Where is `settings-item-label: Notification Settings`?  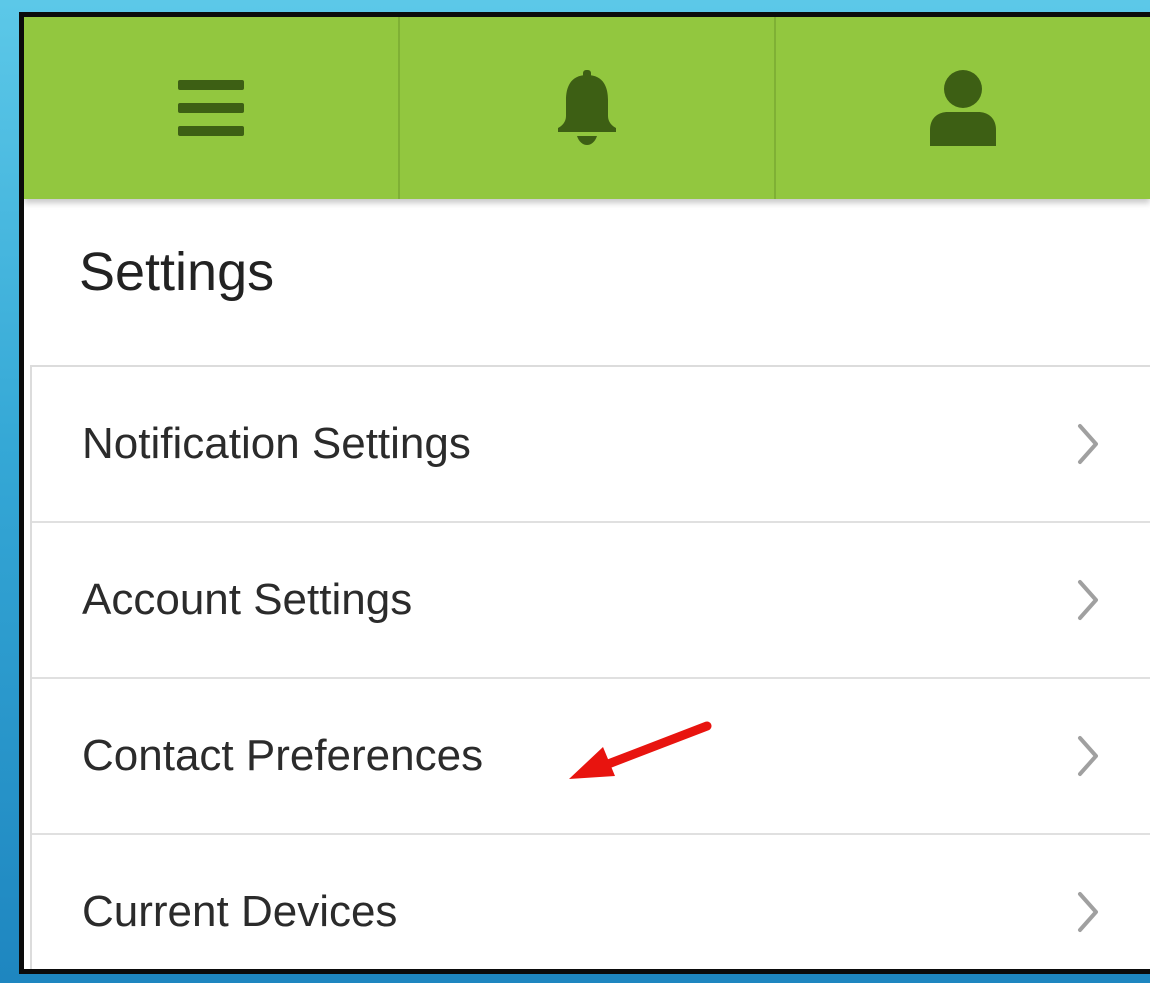 settings-item-label: Notification Settings is located at coordinates (276, 443).